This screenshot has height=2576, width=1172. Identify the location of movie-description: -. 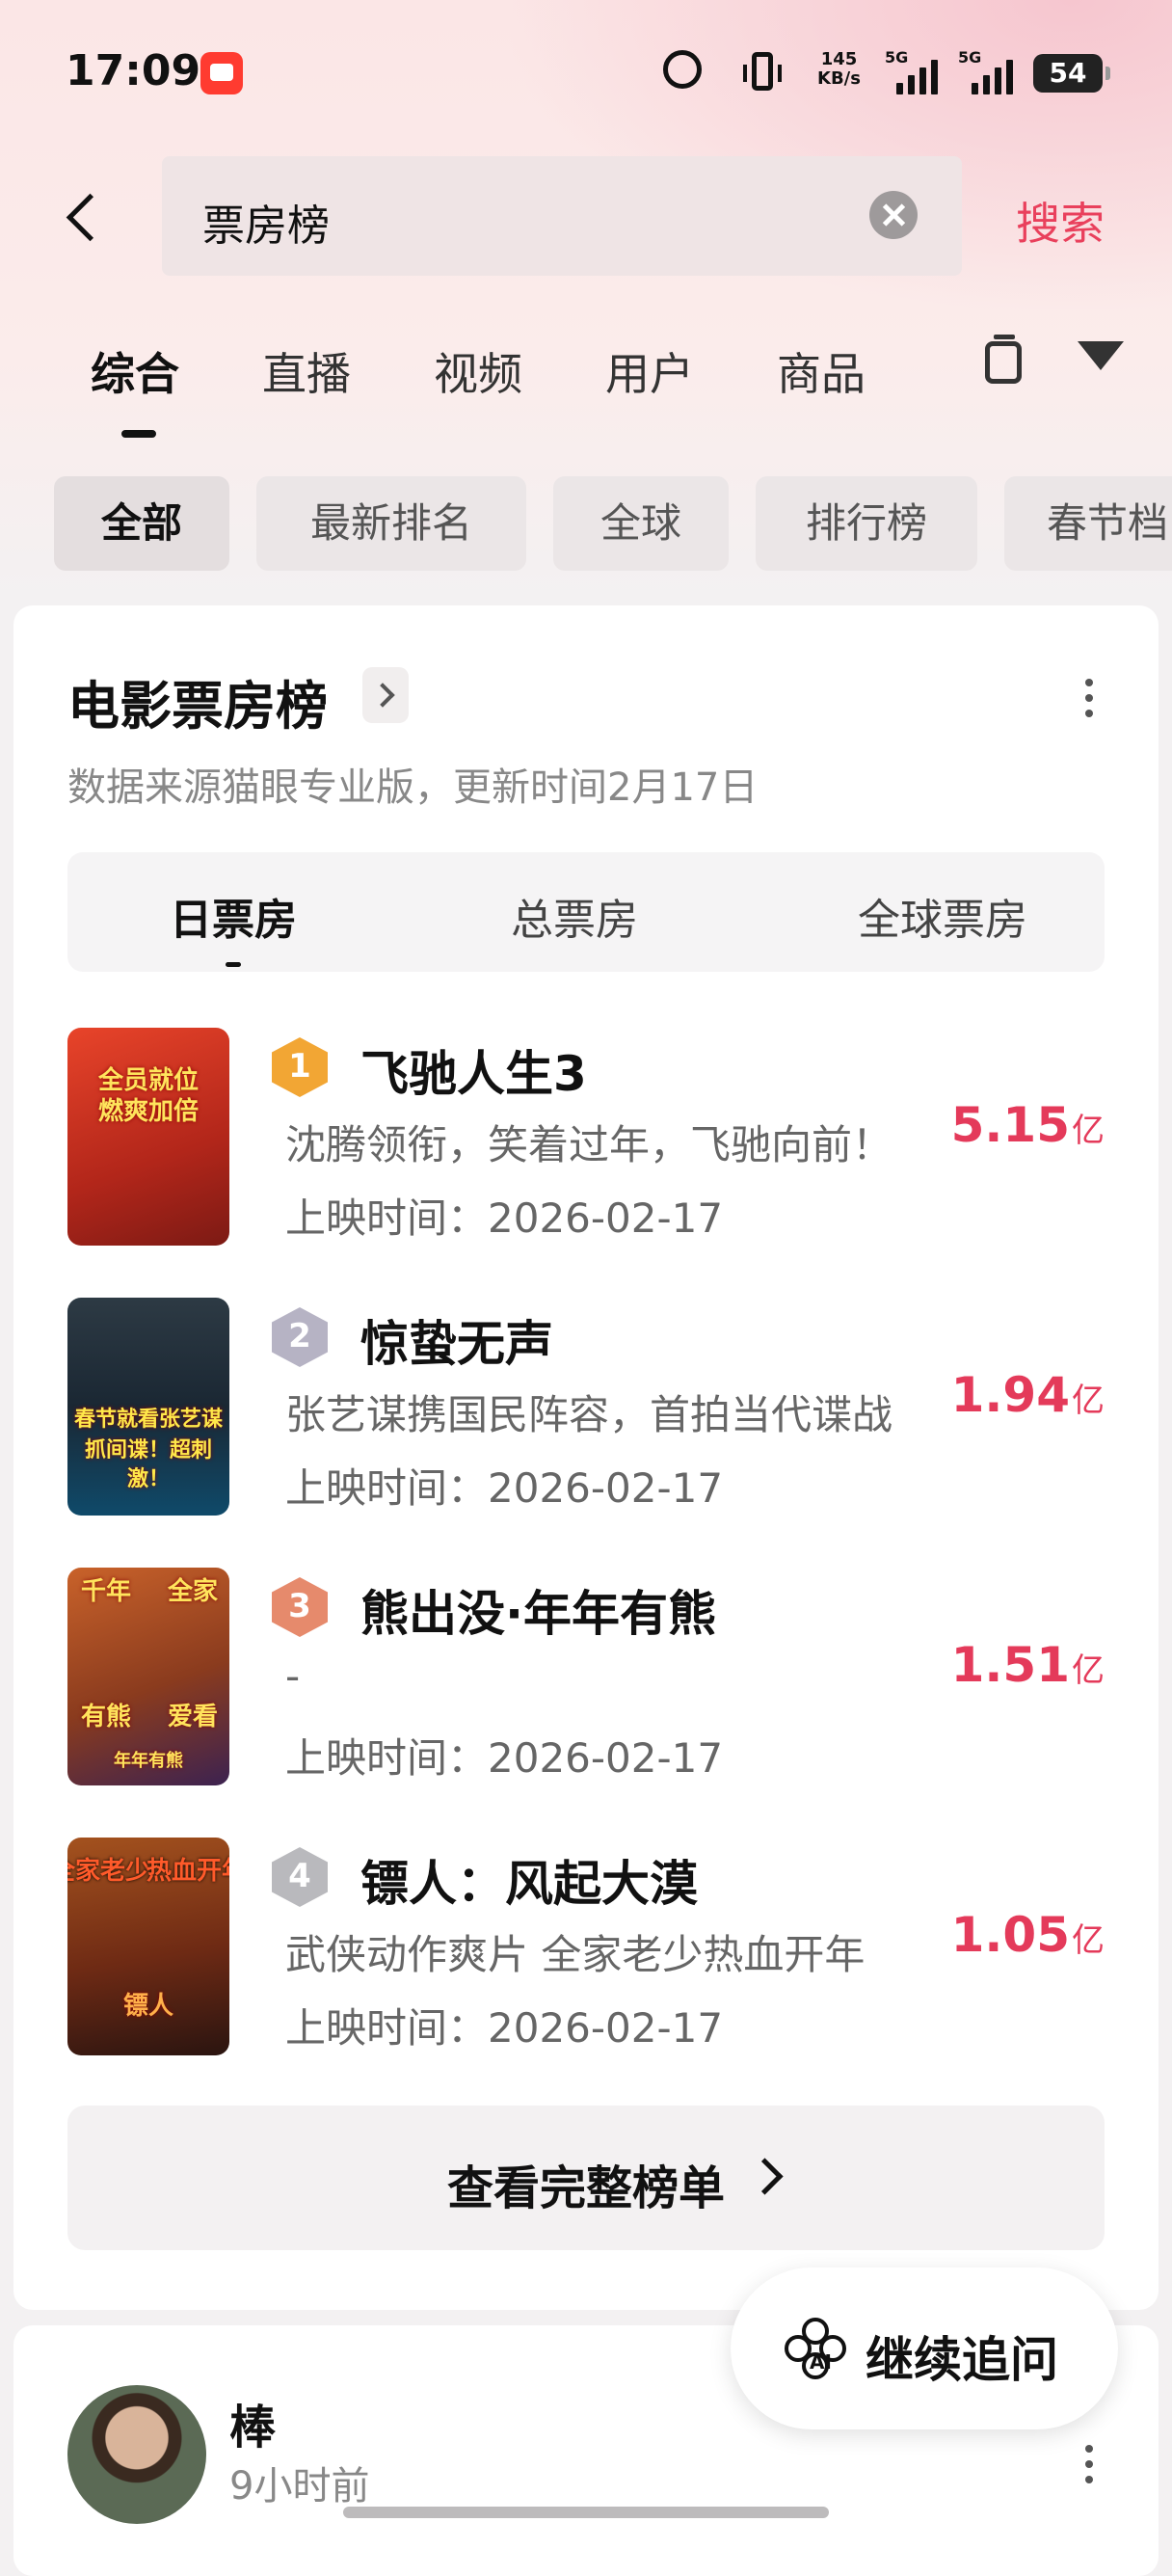
(293, 1676).